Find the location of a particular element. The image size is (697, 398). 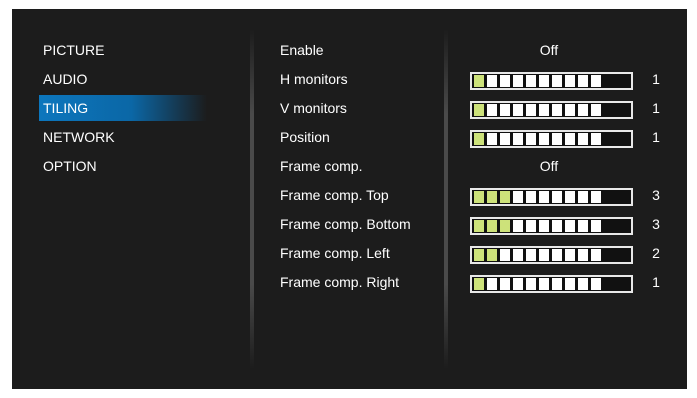

setting-label-frame-comp: Frame comp. is located at coordinates (321, 166).